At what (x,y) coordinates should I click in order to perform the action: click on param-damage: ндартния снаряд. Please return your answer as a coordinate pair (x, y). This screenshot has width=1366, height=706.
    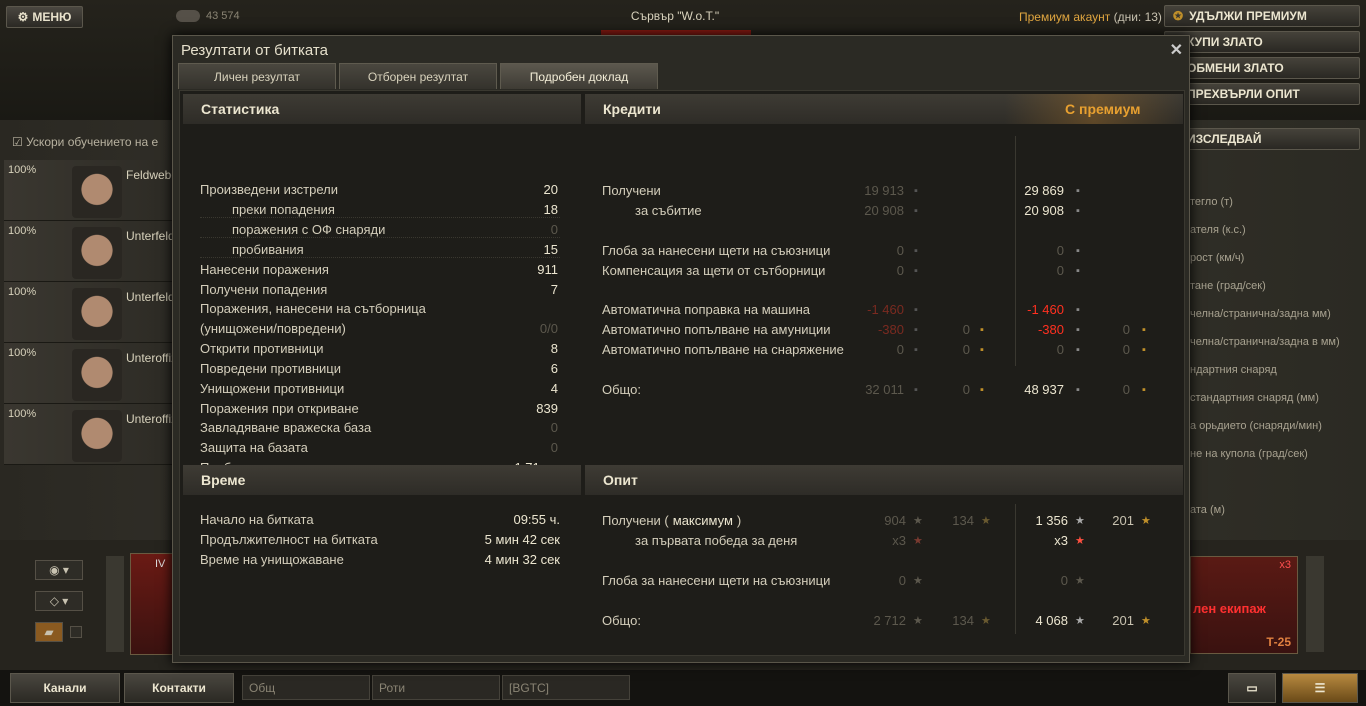
    Looking at the image, I should click on (1233, 370).